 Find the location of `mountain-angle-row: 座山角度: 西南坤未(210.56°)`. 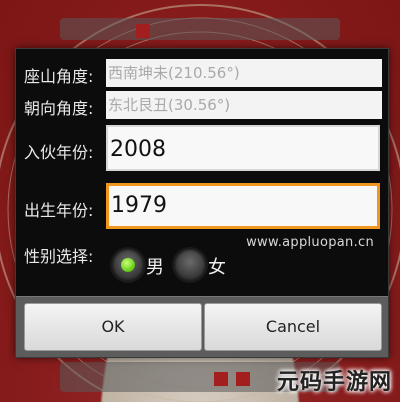

mountain-angle-row: 座山角度: 西南坤未(210.56°) is located at coordinates (202, 73).